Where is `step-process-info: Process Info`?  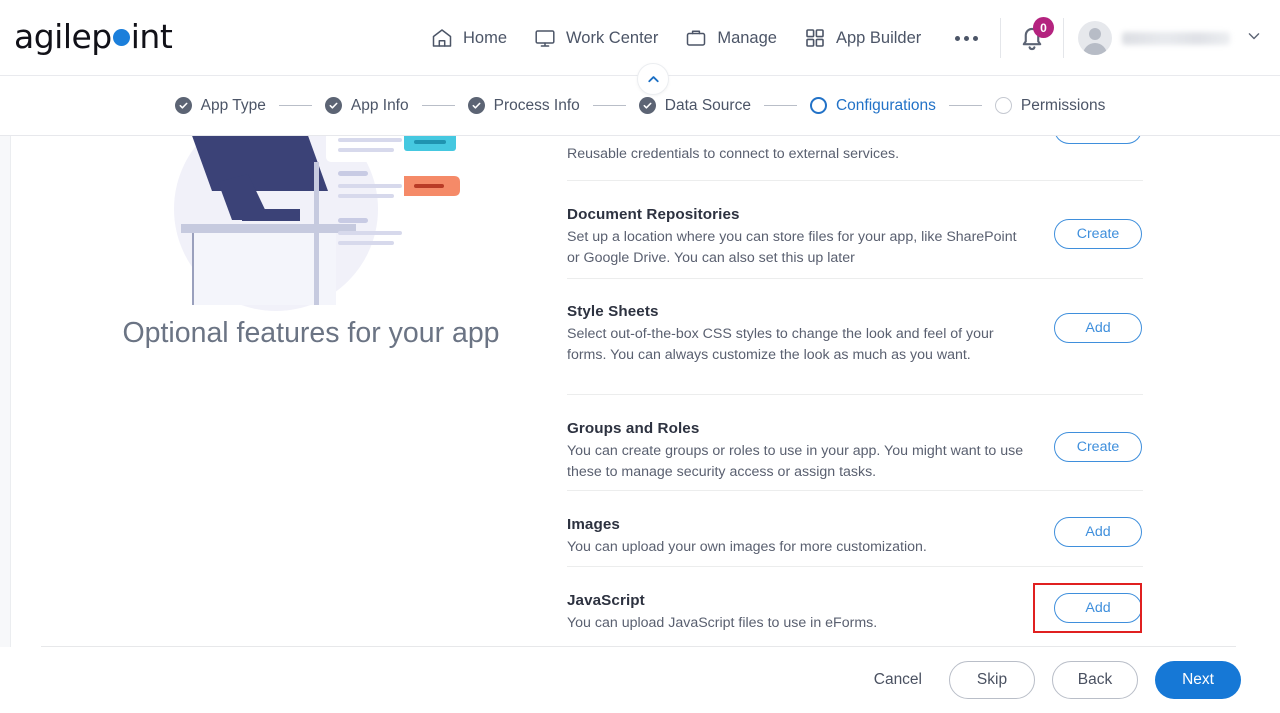 step-process-info: Process Info is located at coordinates (523, 105).